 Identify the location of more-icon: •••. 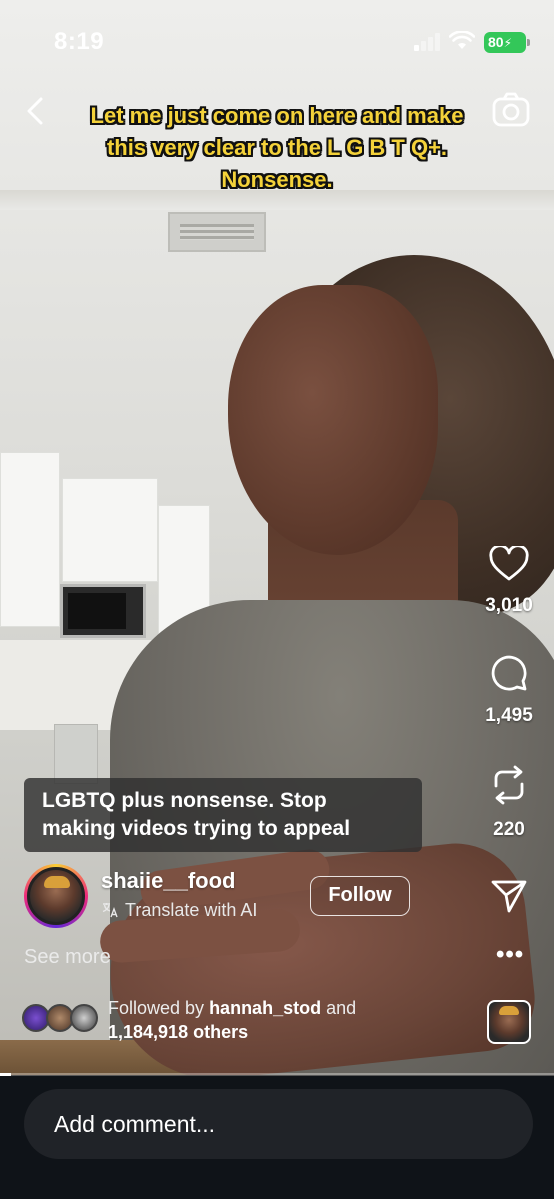
(510, 955).